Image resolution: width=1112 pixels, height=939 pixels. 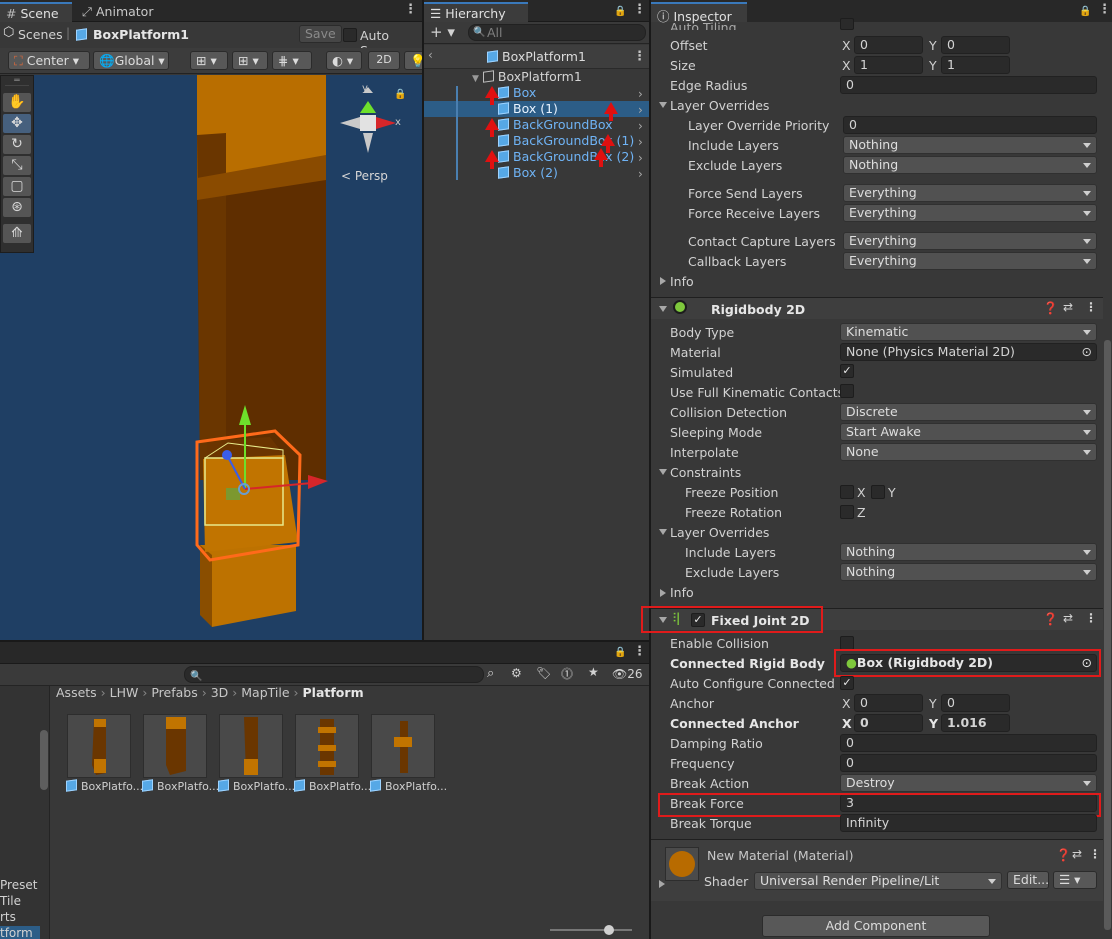 I want to click on sidebar-item: tform, so click(x=20, y=932).